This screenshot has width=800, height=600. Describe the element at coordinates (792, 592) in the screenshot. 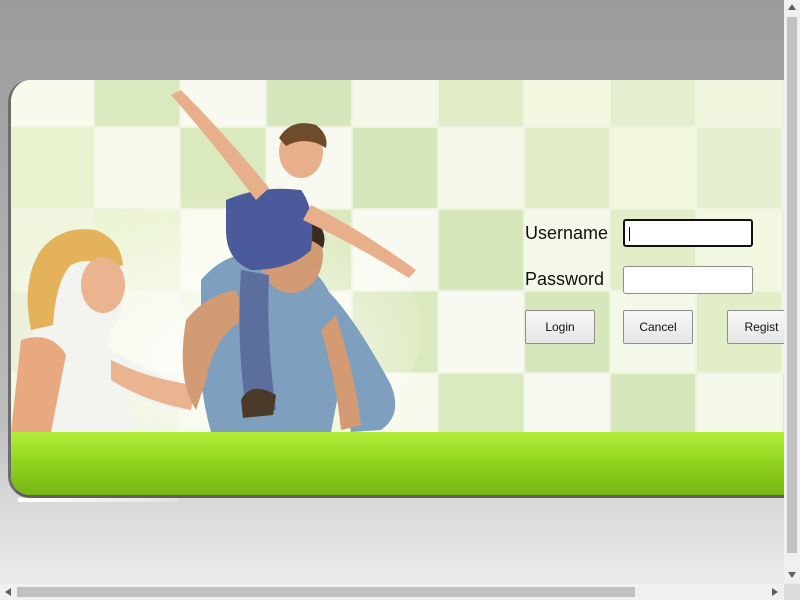

I see `scrollbar-corner` at that location.